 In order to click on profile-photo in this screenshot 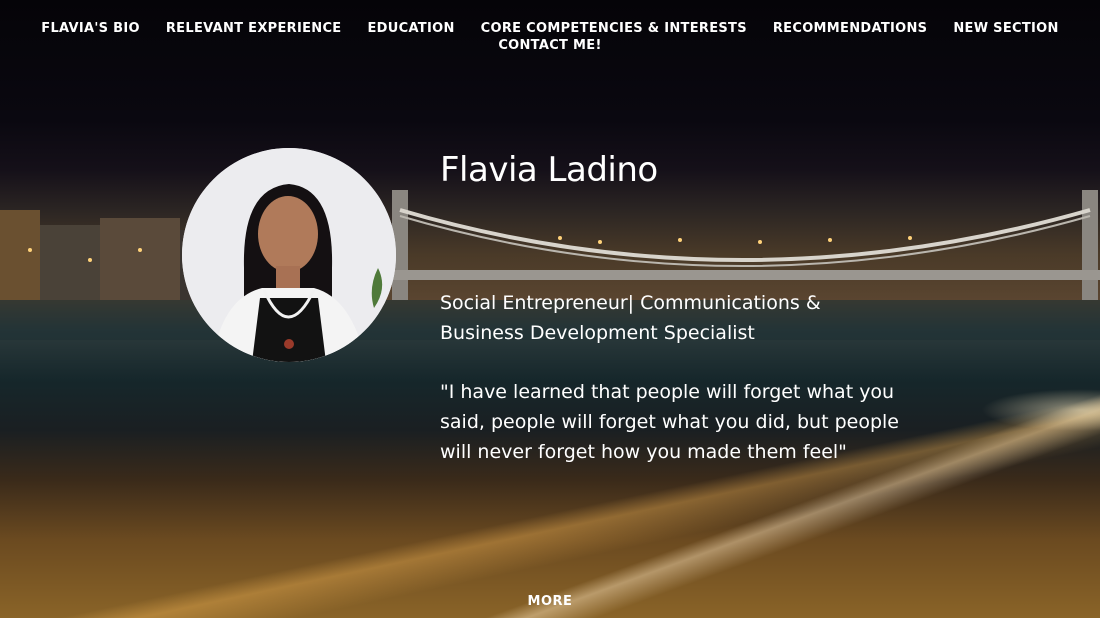, I will do `click(289, 255)`.